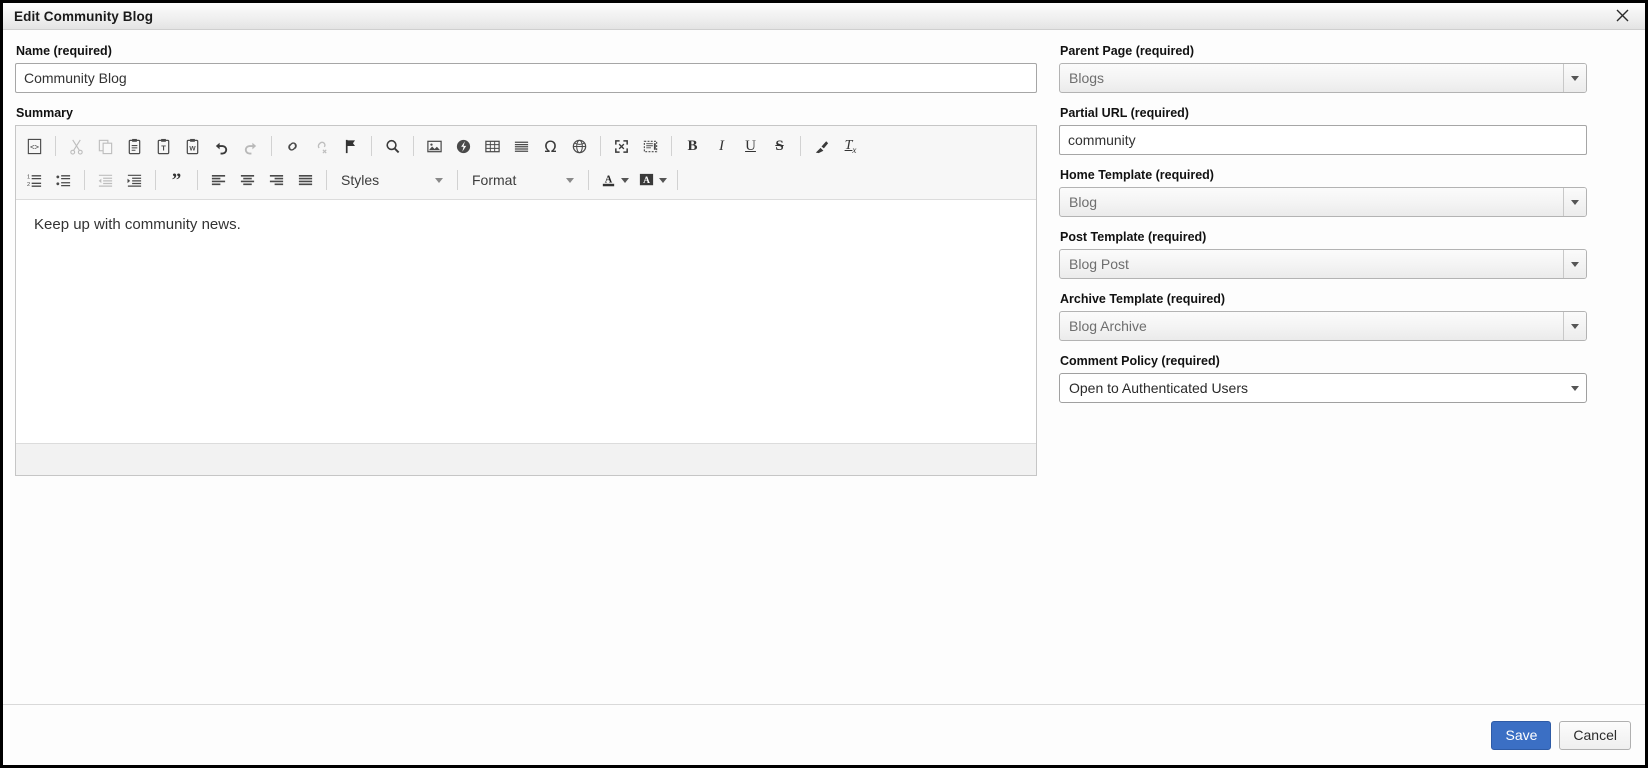 The height and width of the screenshot is (768, 1648). Describe the element at coordinates (494, 180) in the screenshot. I see `format-dropdown-label: Format` at that location.